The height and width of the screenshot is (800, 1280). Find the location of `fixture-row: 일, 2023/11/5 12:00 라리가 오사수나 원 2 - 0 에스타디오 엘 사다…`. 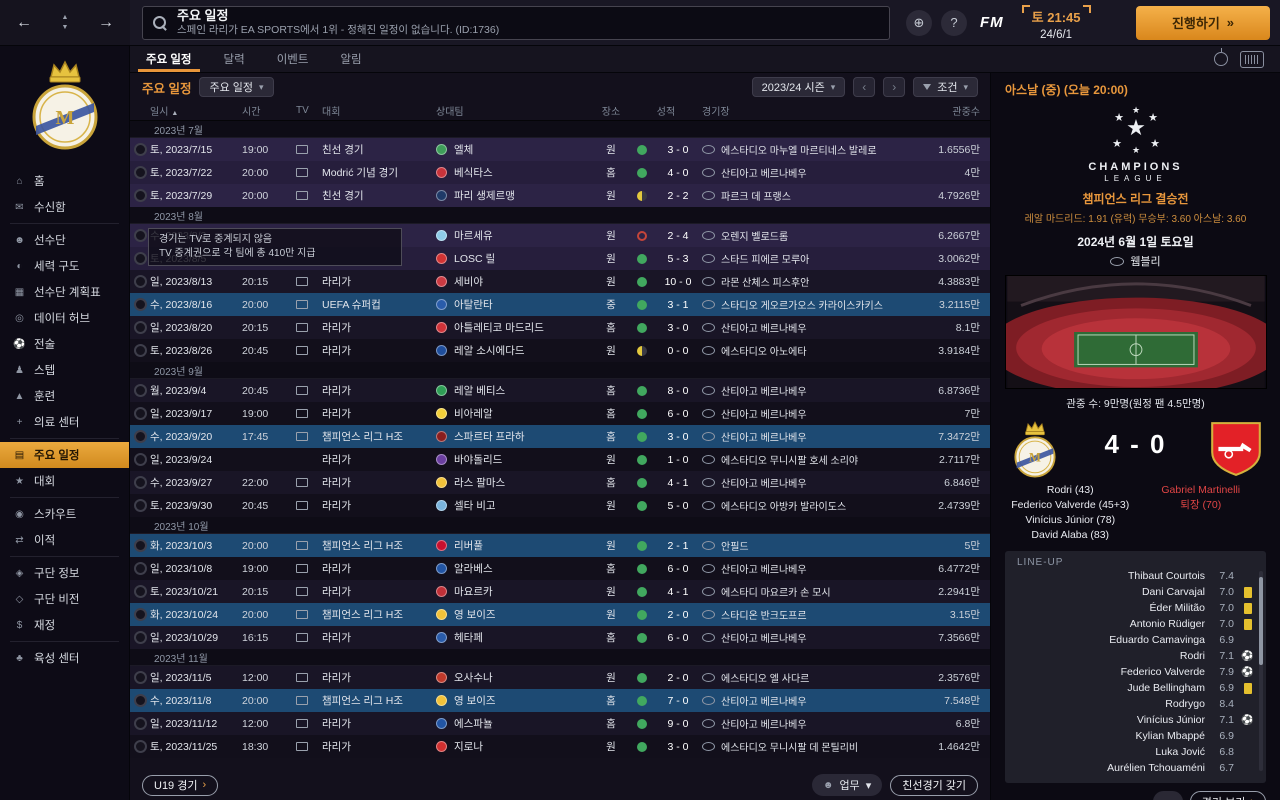

fixture-row: 일, 2023/11/5 12:00 라리가 오사수나 원 2 - 0 에스타디오 엘 사다… is located at coordinates (560, 677).